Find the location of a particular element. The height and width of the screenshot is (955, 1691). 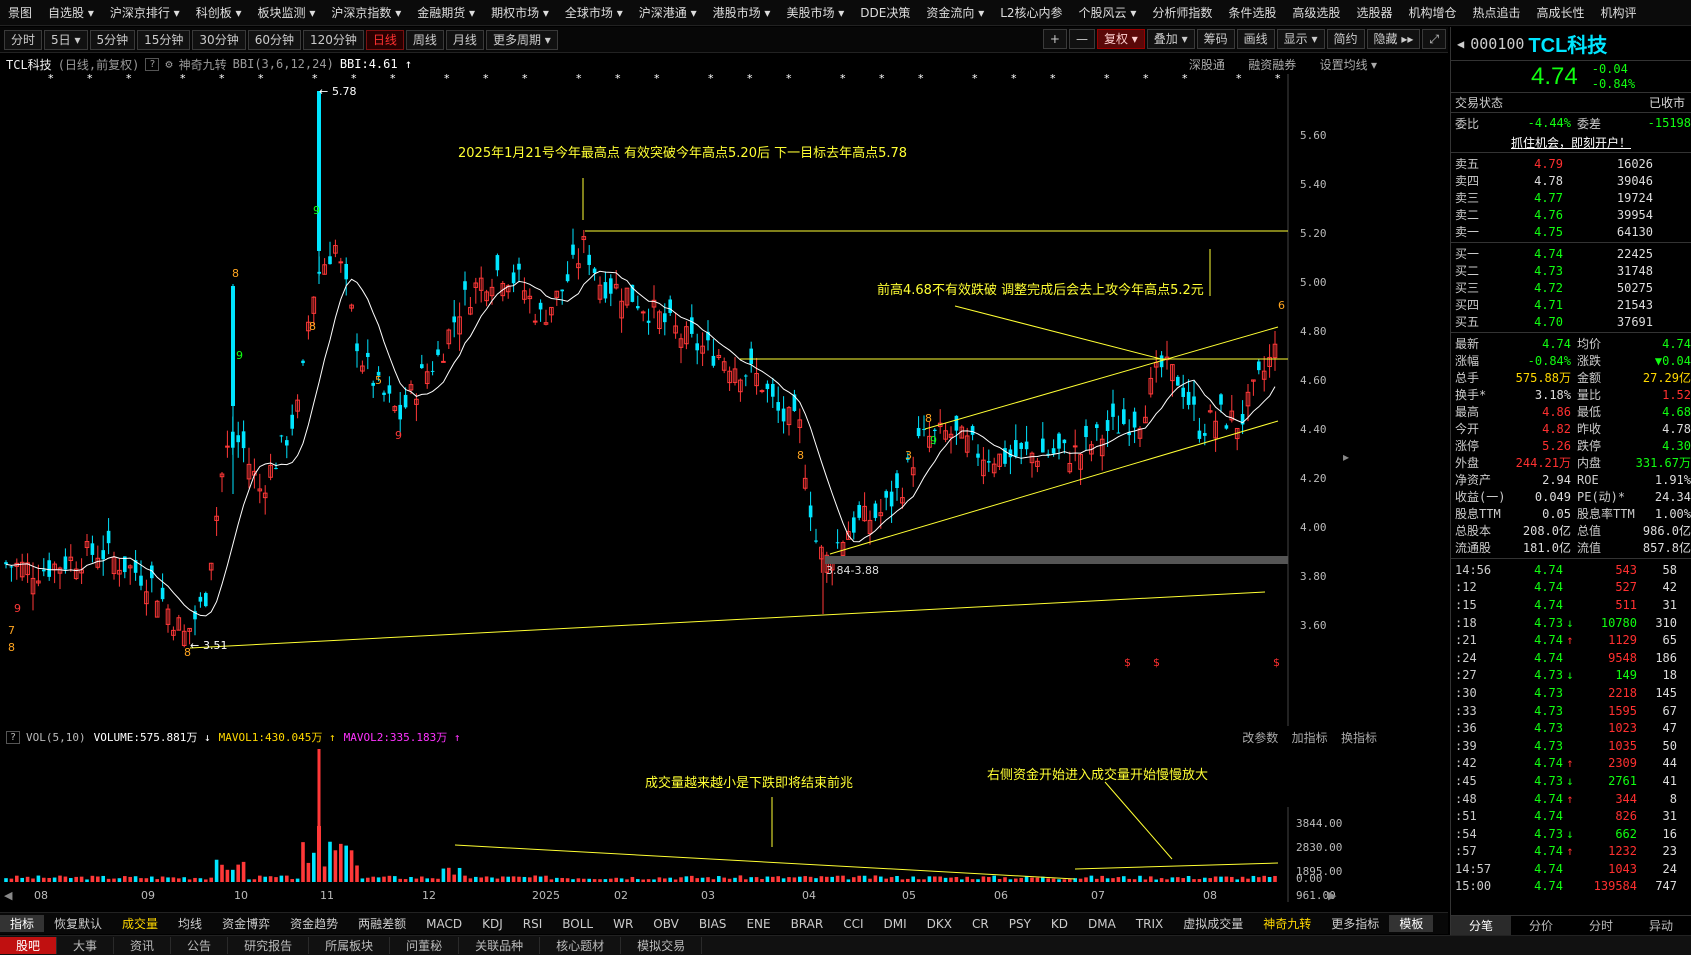

toolbar-button: 筹码 is located at coordinates (1215, 39).